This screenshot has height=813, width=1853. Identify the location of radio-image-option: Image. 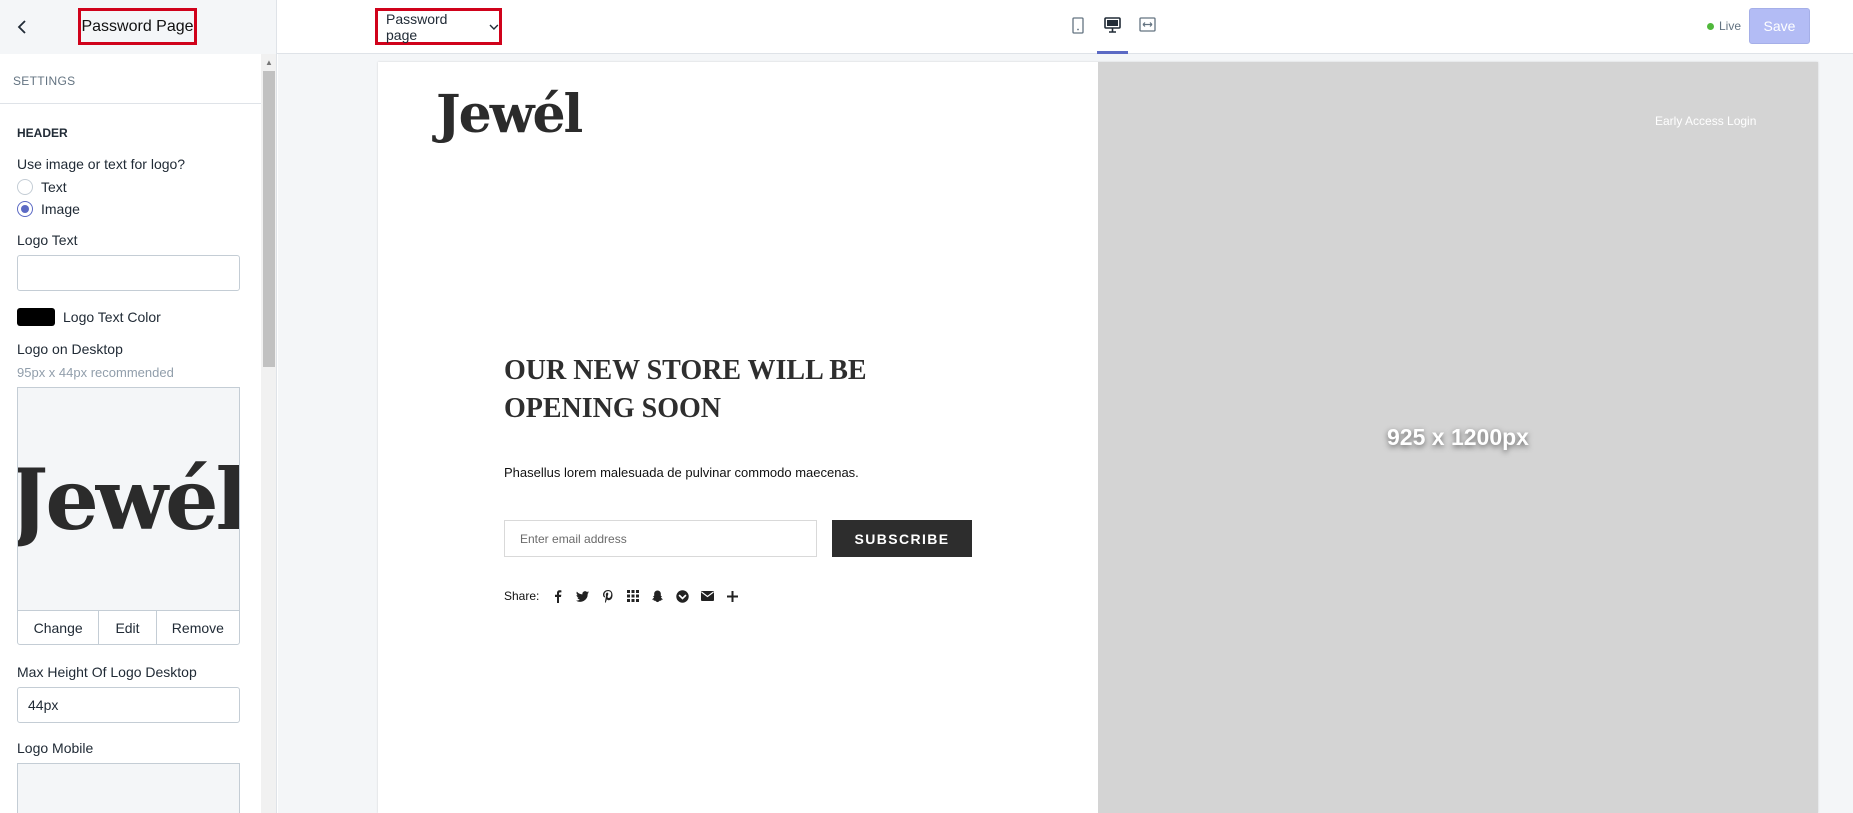
(130, 209).